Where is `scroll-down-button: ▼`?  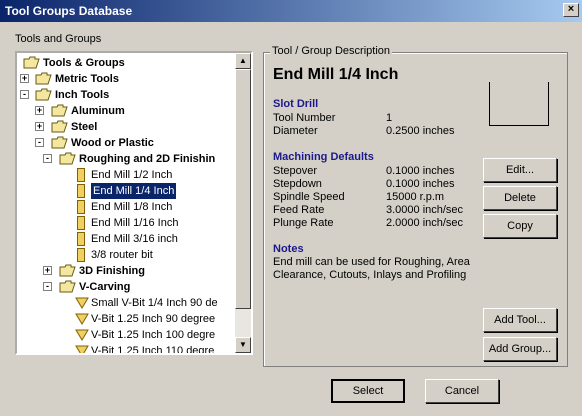
scroll-down-button: ▼ is located at coordinates (243, 345).